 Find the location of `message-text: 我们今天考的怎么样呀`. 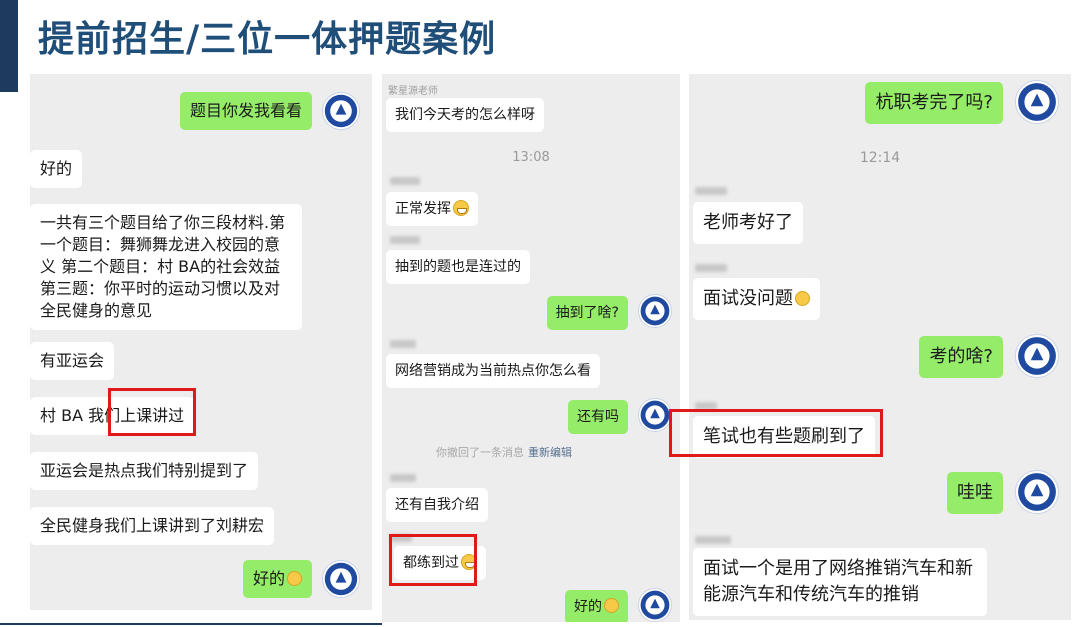

message-text: 我们今天考的怎么样呀 is located at coordinates (465, 115).